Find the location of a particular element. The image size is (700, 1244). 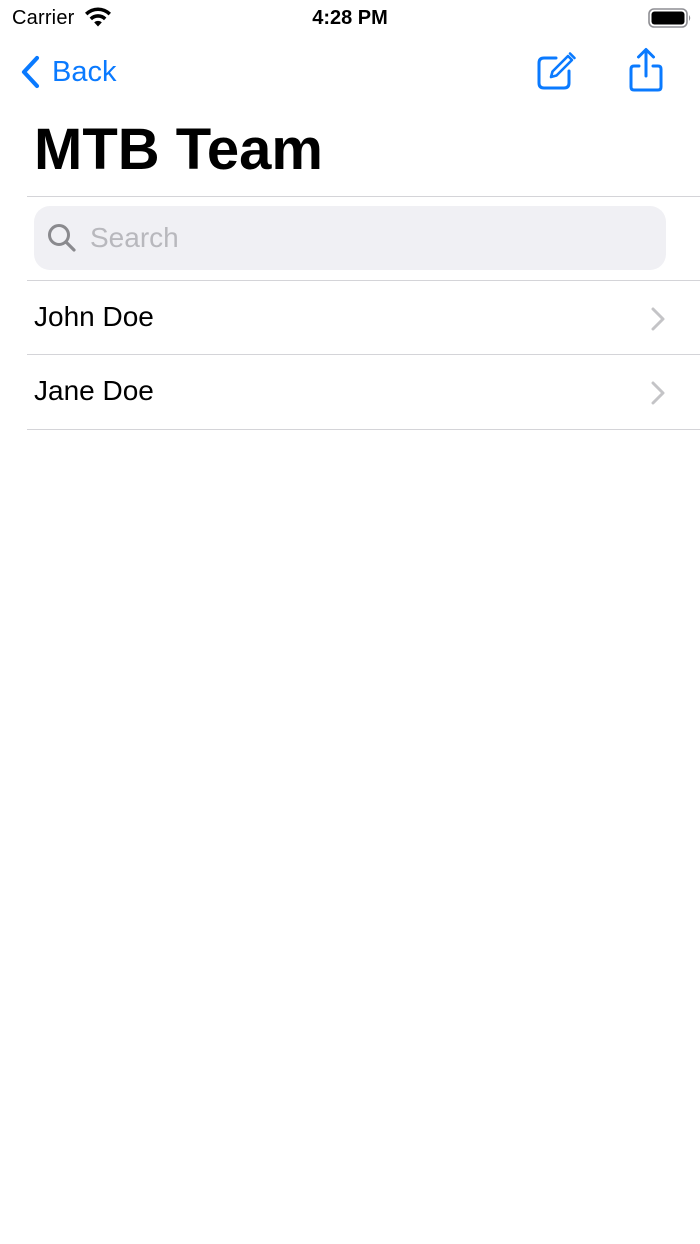

battery-icon is located at coordinates (669, 18).